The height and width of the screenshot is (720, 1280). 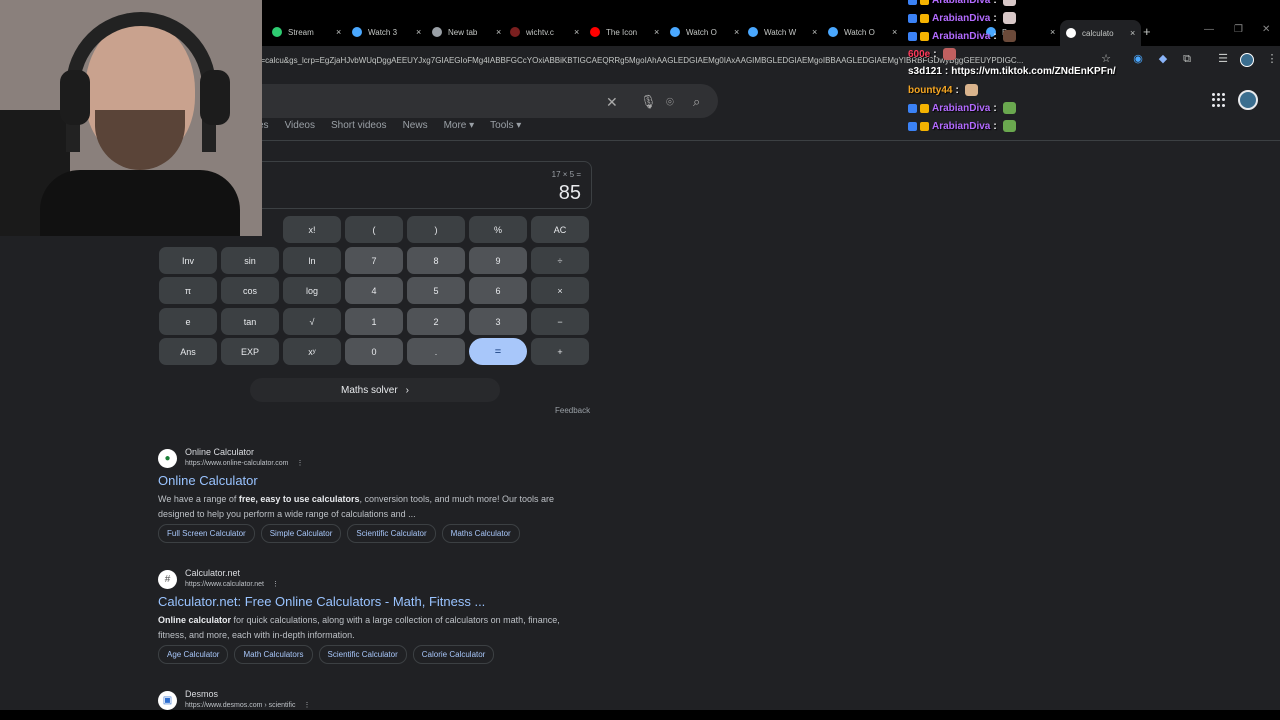 I want to click on calc-key: ×, so click(x=560, y=290).